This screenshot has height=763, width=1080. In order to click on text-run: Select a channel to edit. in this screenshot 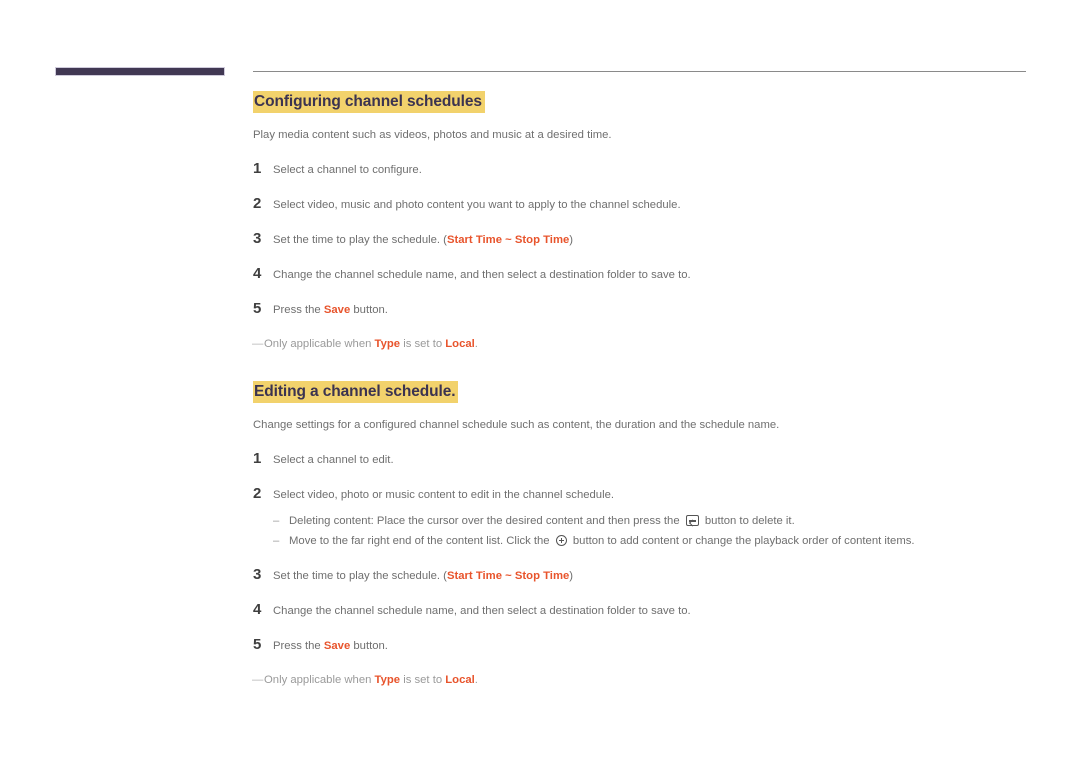, I will do `click(333, 460)`.